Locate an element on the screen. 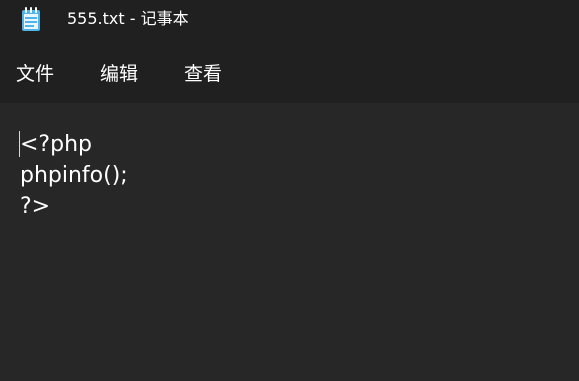  window-title: 555.txt - 记事本 is located at coordinates (128, 18).